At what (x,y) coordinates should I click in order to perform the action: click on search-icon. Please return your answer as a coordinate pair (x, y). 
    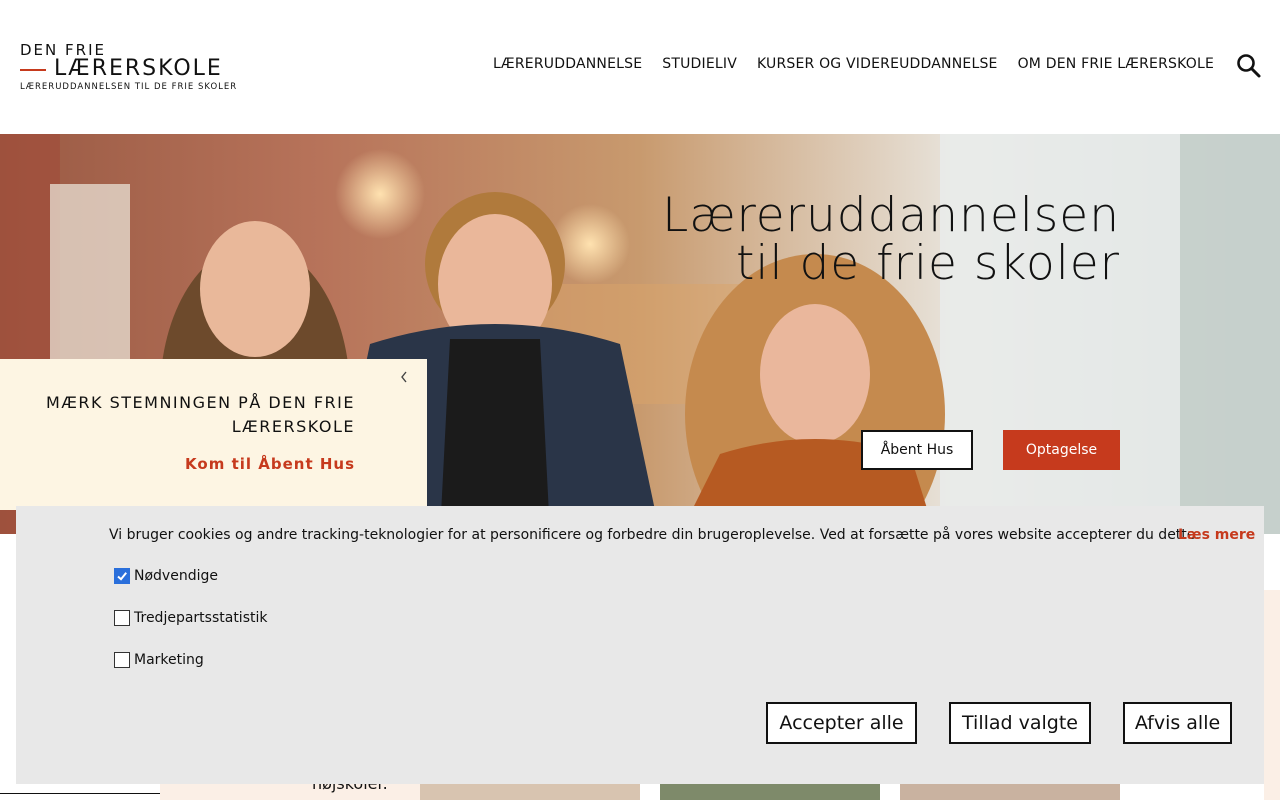
    Looking at the image, I should click on (1249, 66).